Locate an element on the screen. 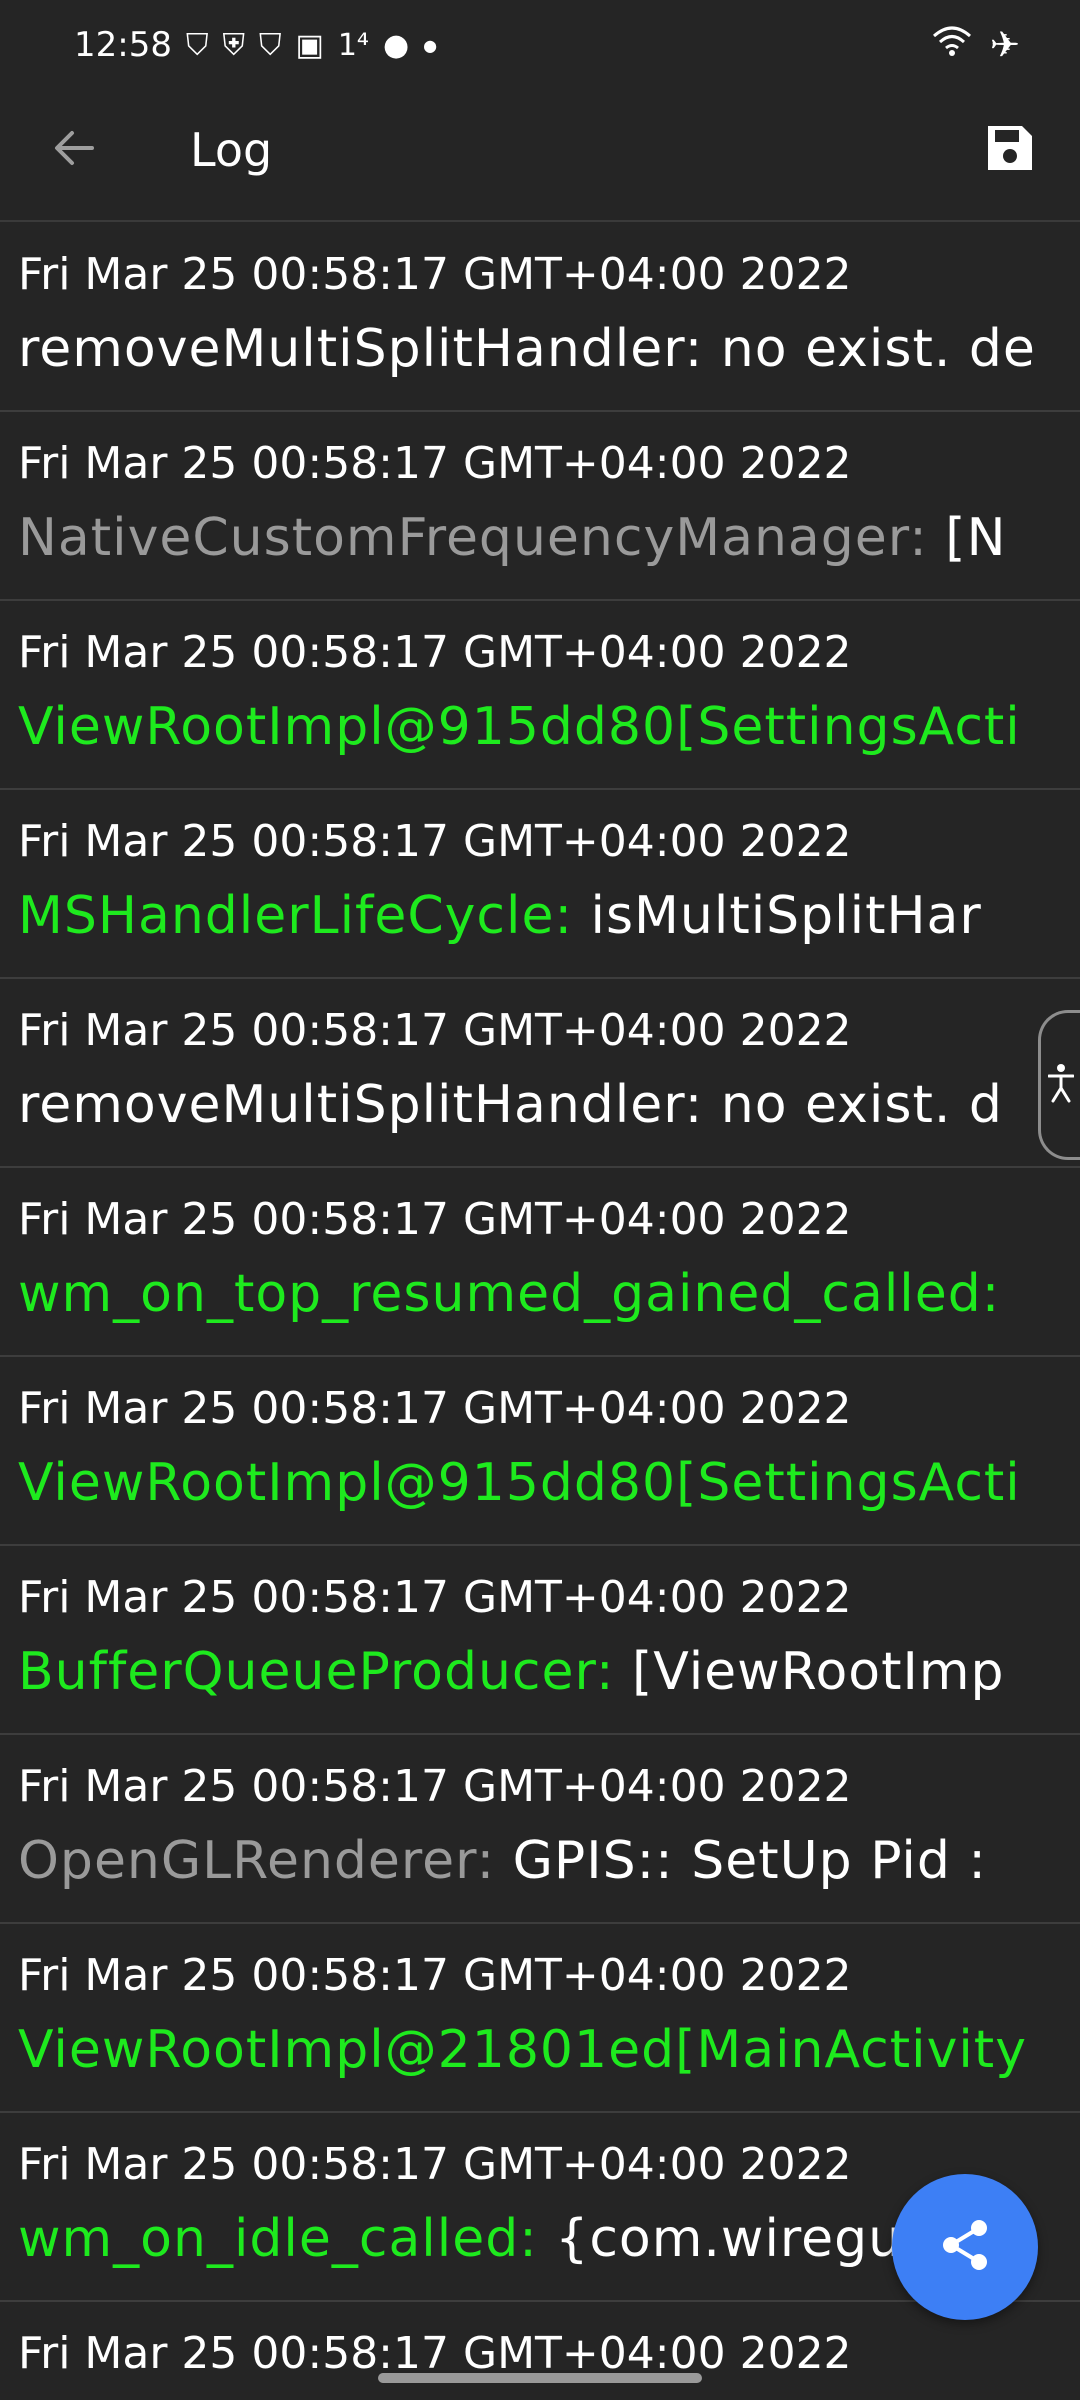  log-tag: BufferQueueProducer: is located at coordinates (316, 1672).